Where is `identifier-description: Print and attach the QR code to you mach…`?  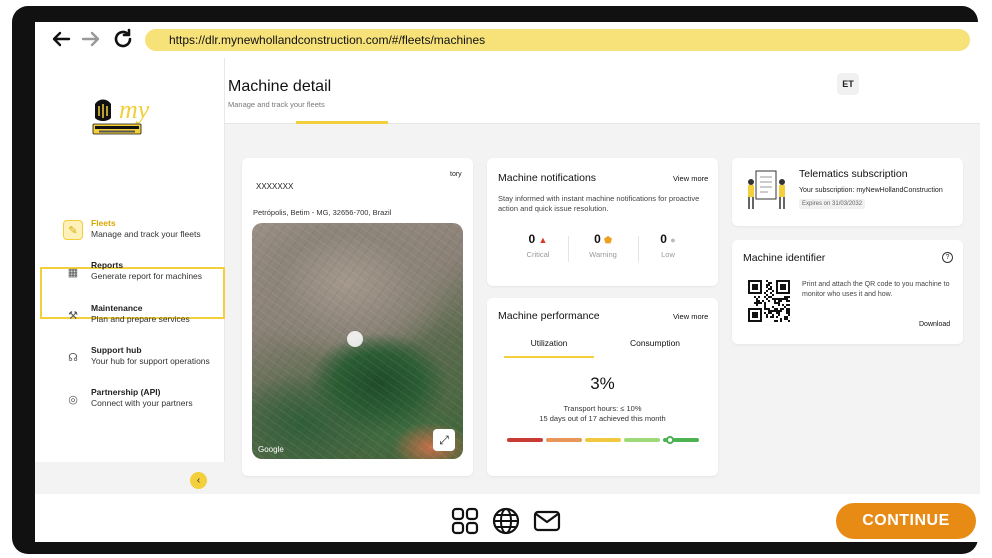
identifier-description: Print and attach the QR code to you mach… is located at coordinates (876, 289).